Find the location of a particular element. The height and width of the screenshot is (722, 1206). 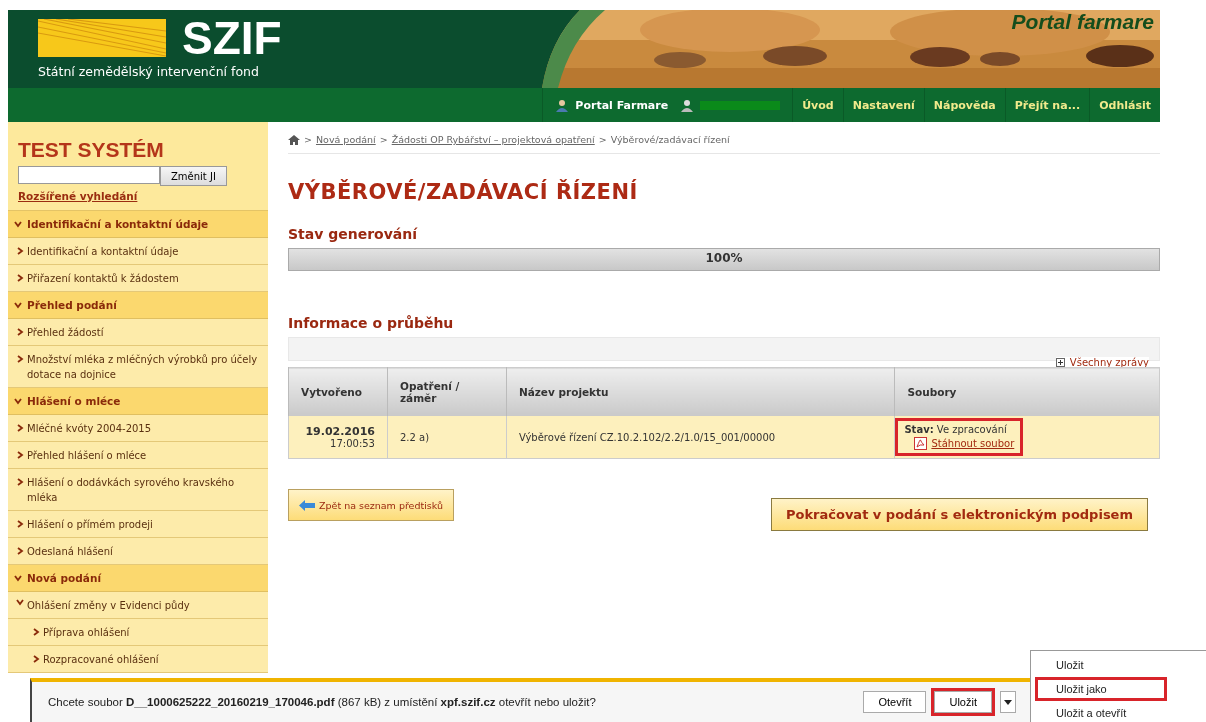

location-text: Výběrové/zadávací řízení is located at coordinates (670, 139).